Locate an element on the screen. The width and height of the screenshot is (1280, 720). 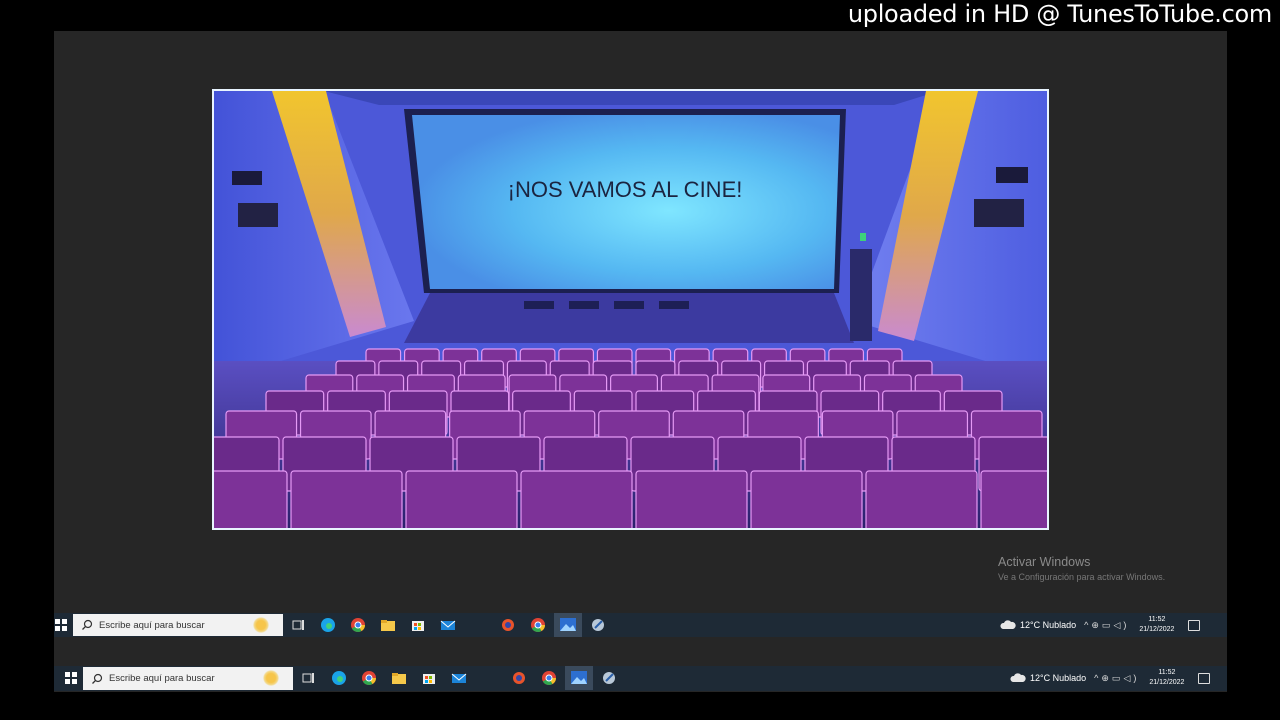
activate-windows-subtitle: Ve a Configuración para activar Windows. is located at coordinates (1082, 577).